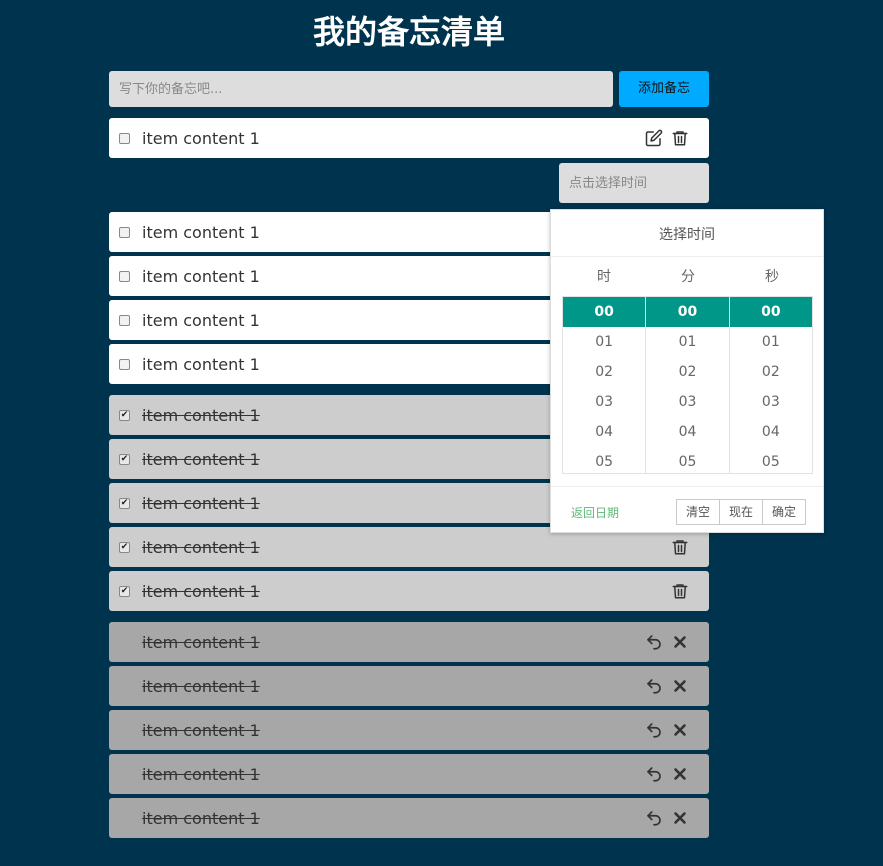  Describe the element at coordinates (408, 32) in the screenshot. I see `page-title: 我的备忘清单` at that location.